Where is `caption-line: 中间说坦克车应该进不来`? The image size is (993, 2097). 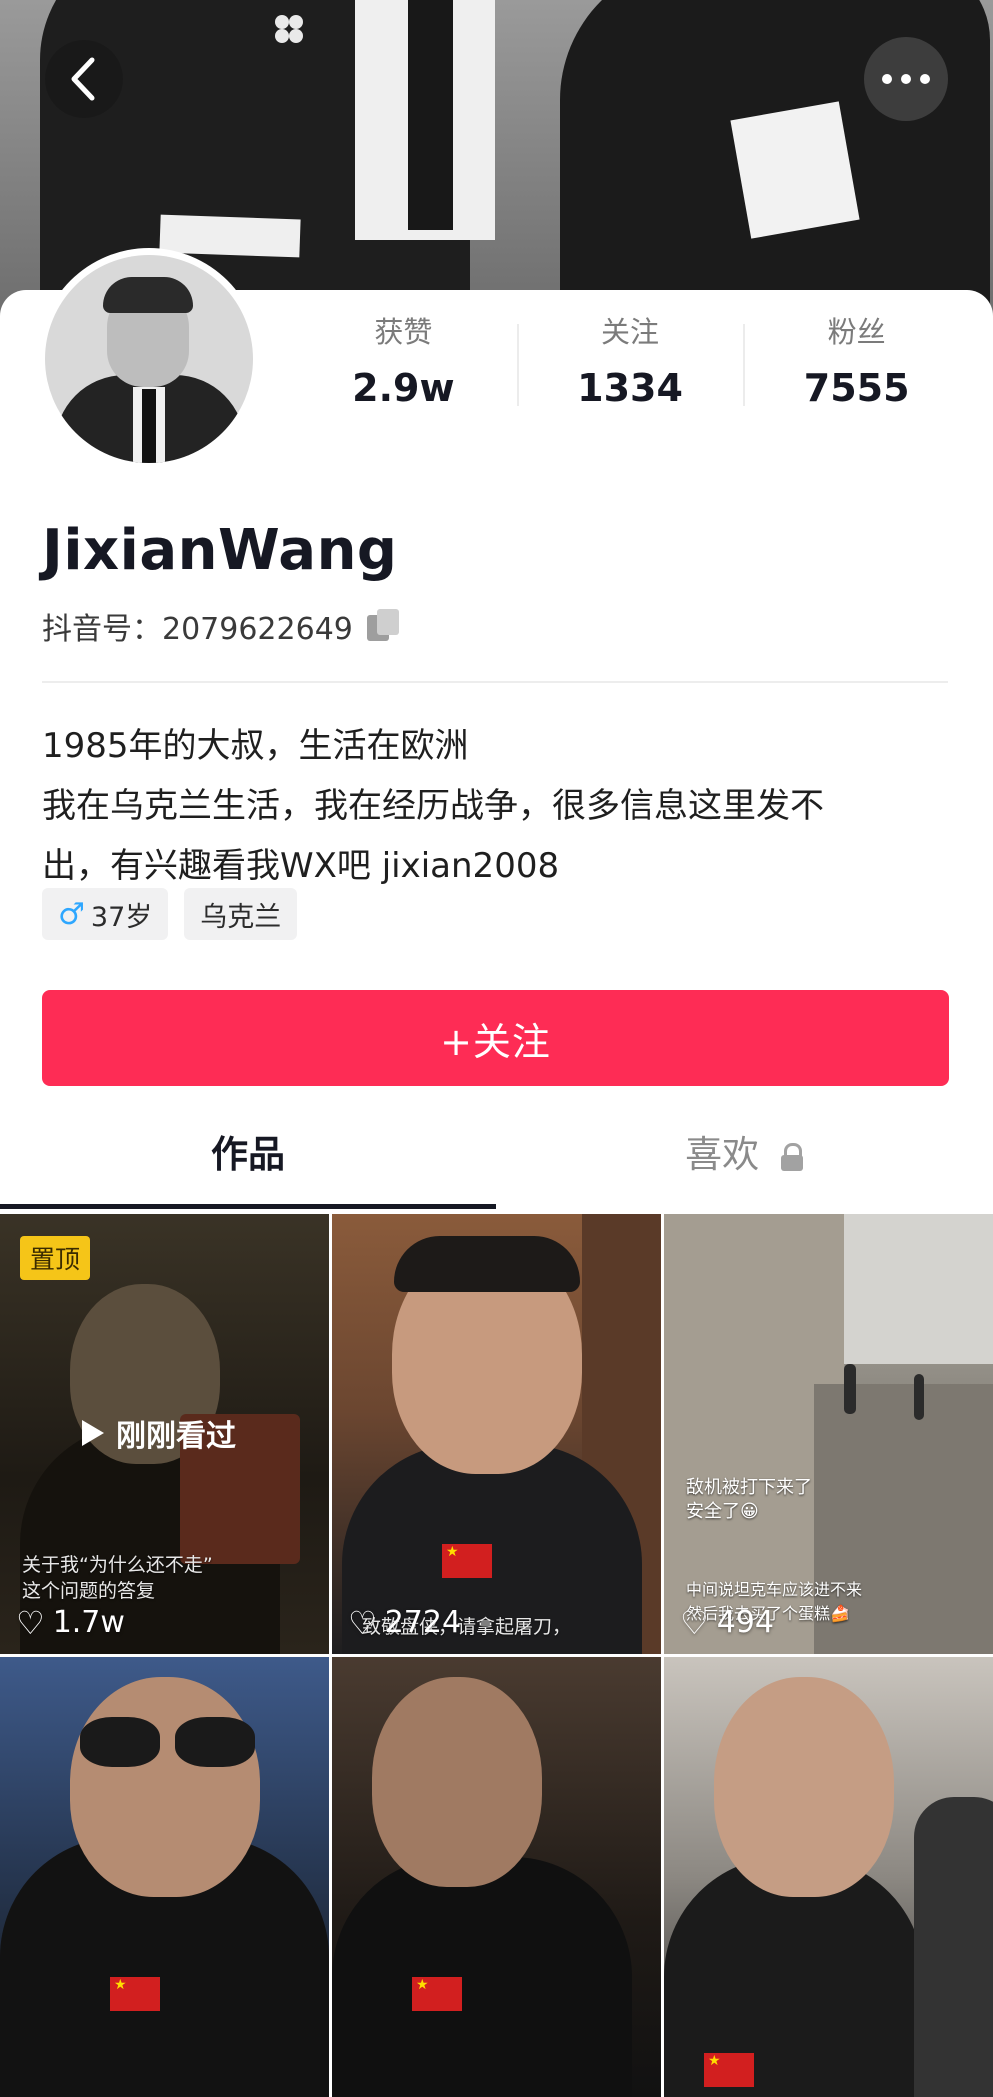 caption-line: 中间说坦克车应该进不来 is located at coordinates (774, 1589).